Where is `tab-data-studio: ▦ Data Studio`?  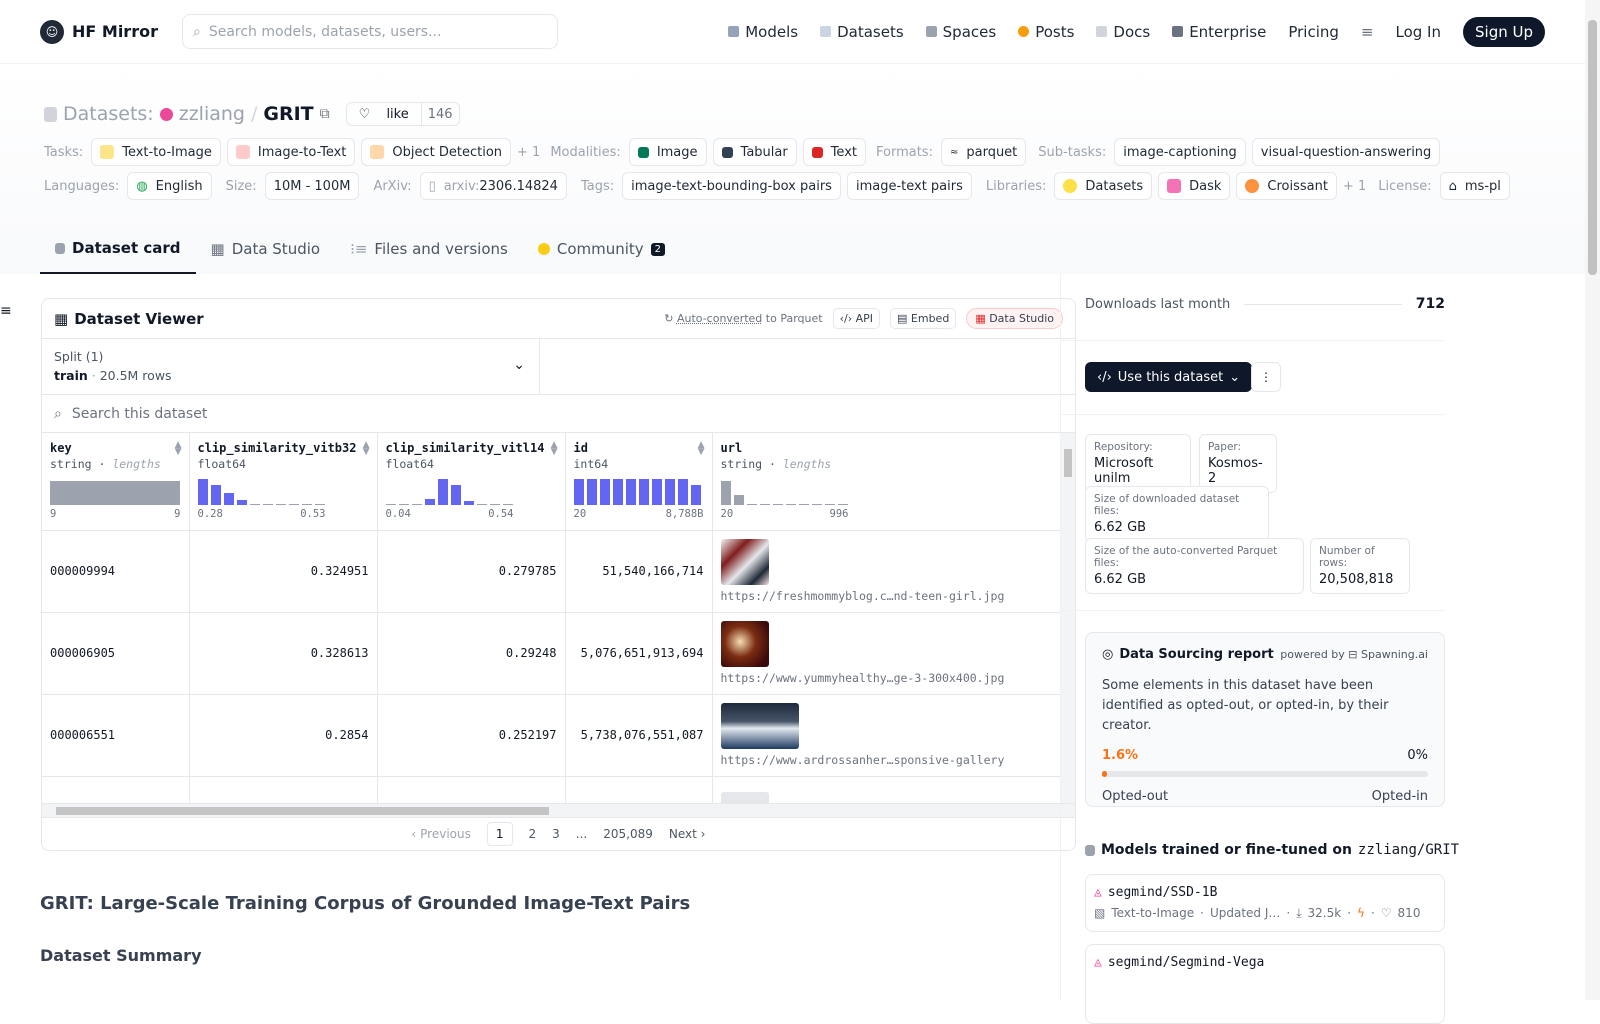
tab-data-studio: ▦ Data Studio is located at coordinates (266, 249).